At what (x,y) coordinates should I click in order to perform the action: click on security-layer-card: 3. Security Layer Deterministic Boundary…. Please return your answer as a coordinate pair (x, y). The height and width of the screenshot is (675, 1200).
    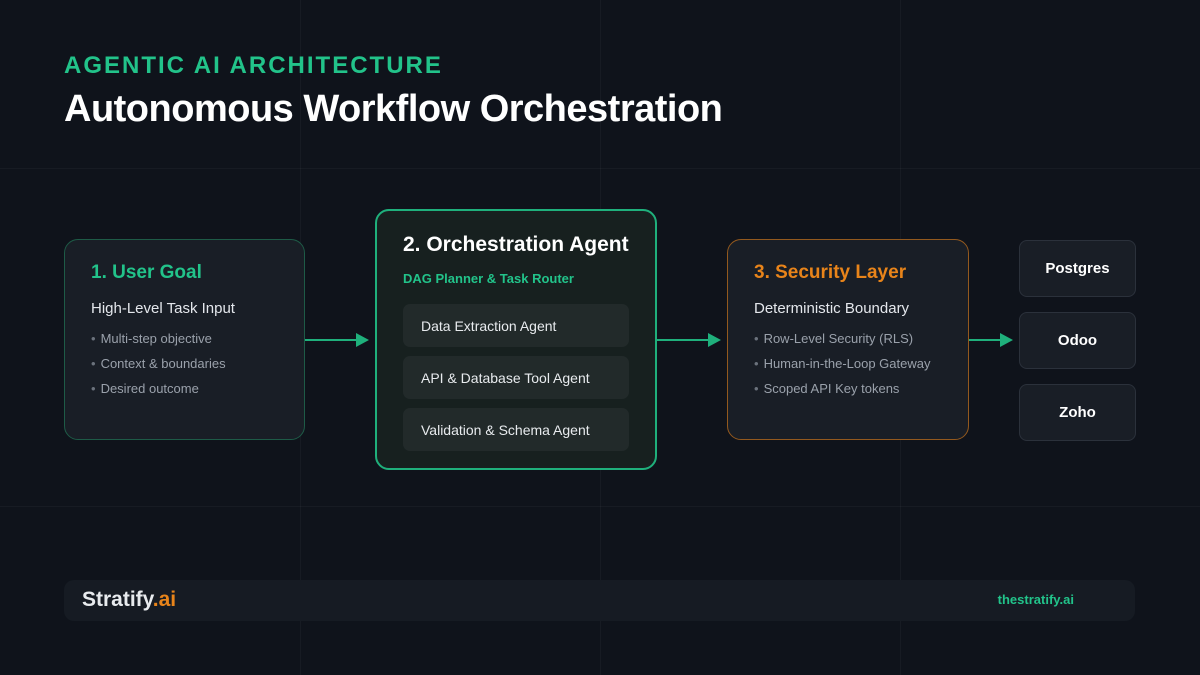
    Looking at the image, I should click on (848, 339).